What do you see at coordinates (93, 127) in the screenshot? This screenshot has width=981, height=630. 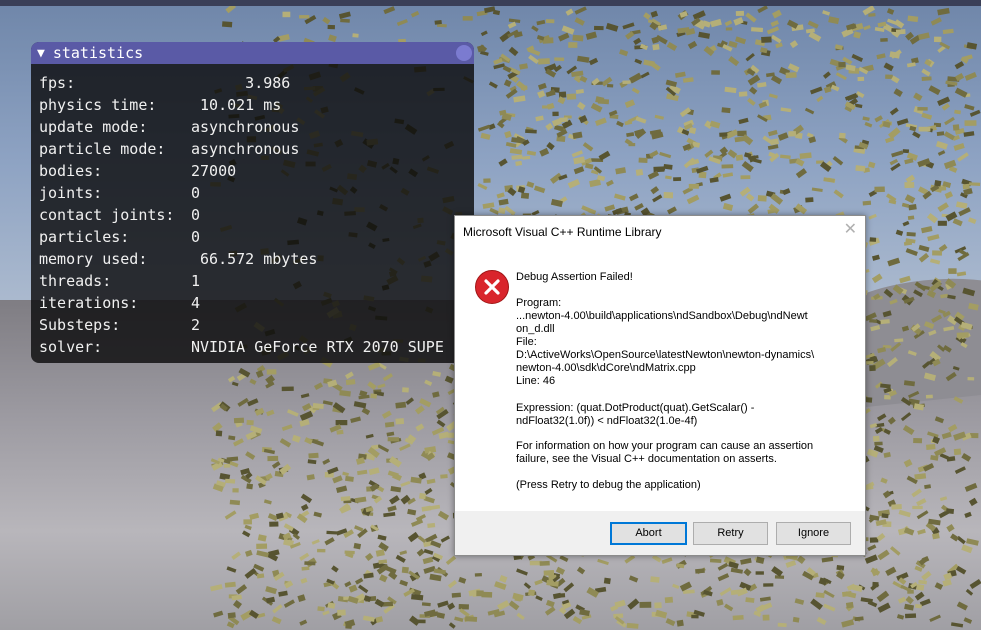 I see `stat-label: update mode:` at bounding box center [93, 127].